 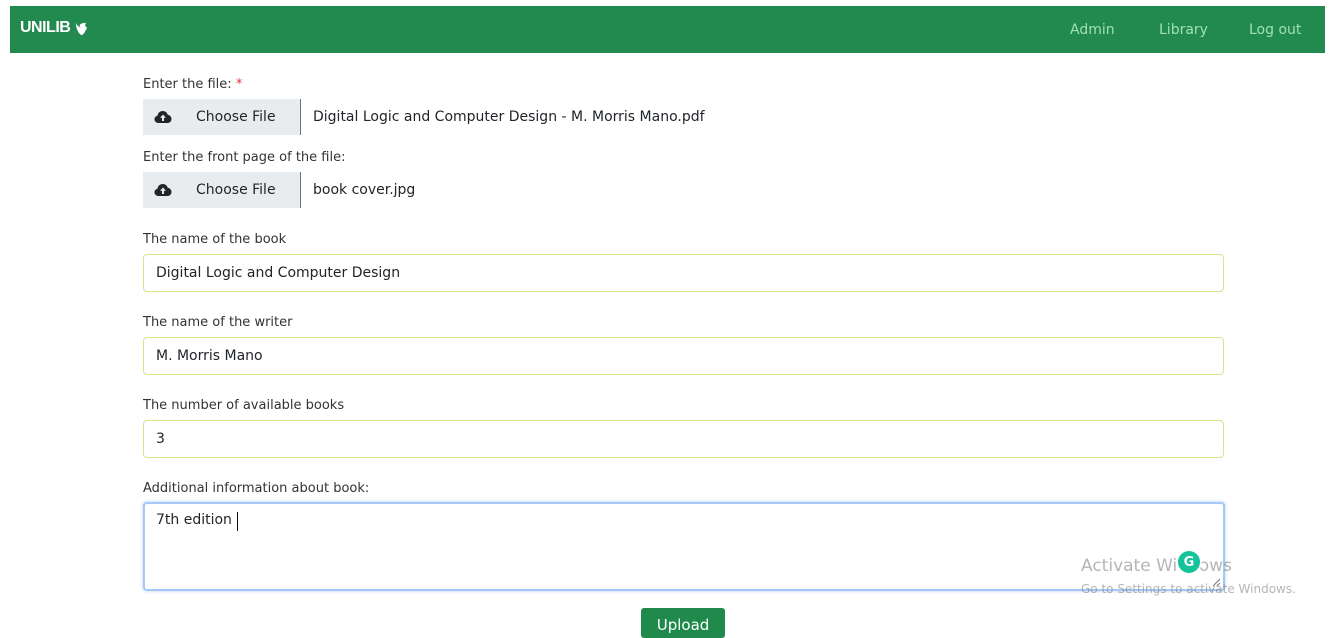 What do you see at coordinates (1092, 30) in the screenshot?
I see `nav-link-admin: Admin` at bounding box center [1092, 30].